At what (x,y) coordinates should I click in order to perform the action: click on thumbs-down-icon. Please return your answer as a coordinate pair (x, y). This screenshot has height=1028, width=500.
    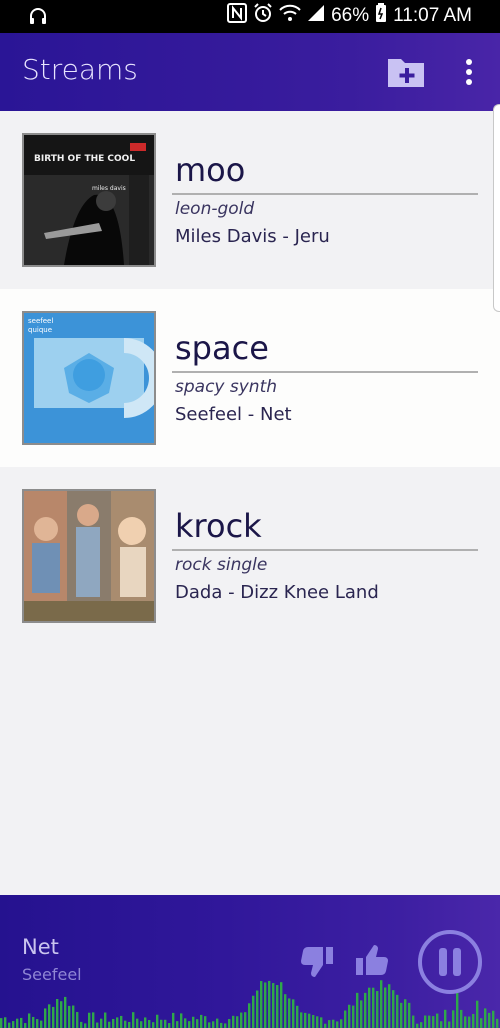
    Looking at the image, I should click on (317, 962).